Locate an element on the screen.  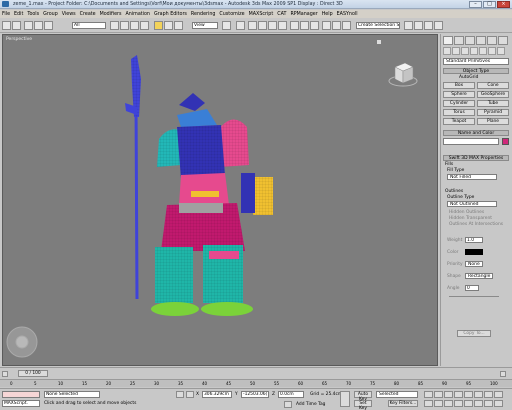
menu-item-create: Create is located at coordinates (88, 14).